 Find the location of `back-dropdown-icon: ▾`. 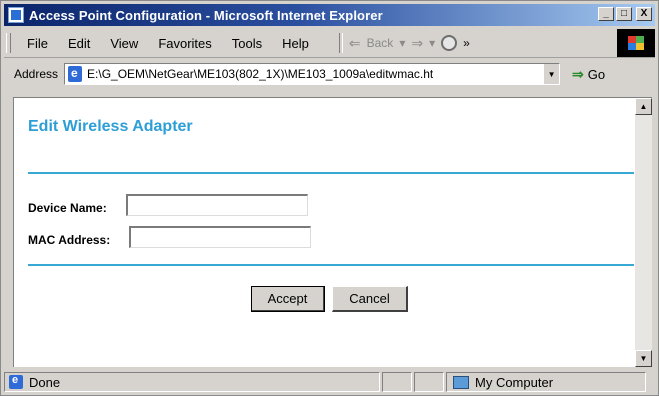

back-dropdown-icon: ▾ is located at coordinates (402, 43).